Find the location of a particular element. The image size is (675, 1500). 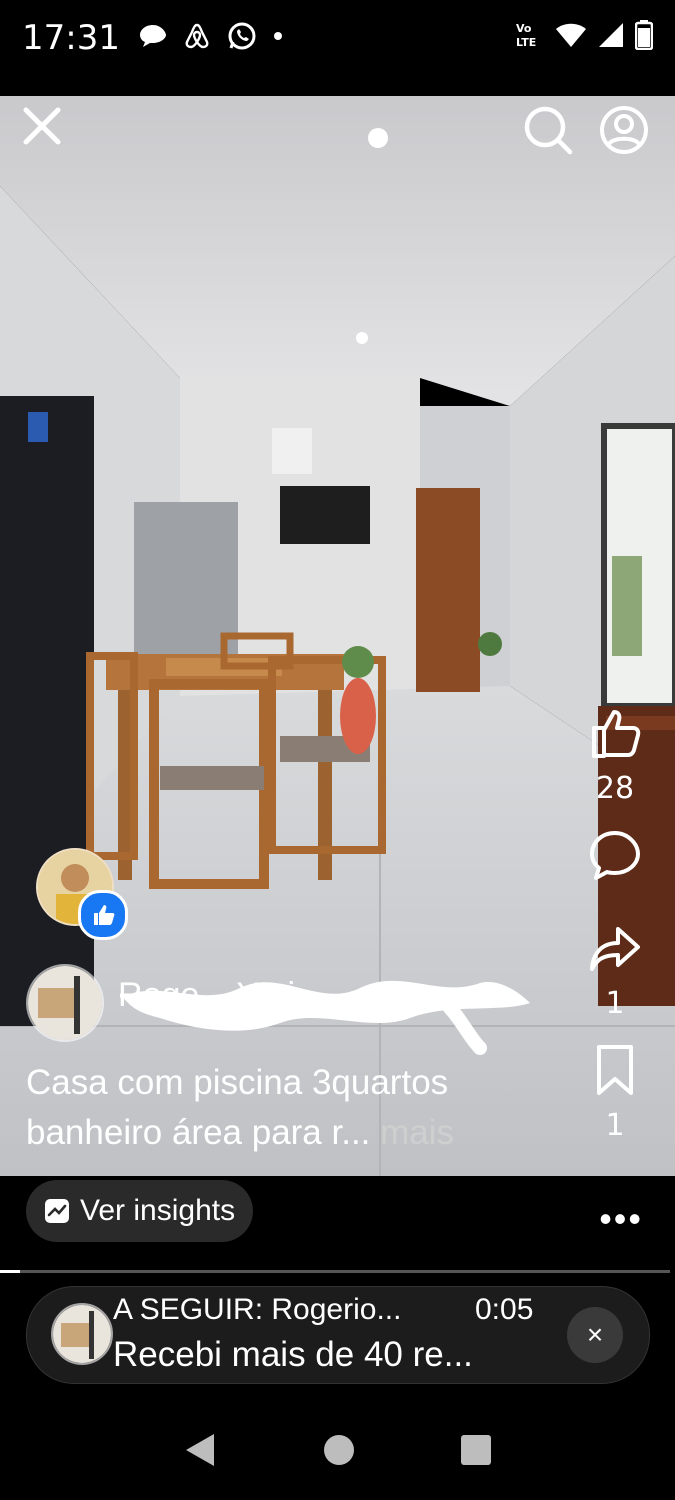

bookmark-icon is located at coordinates (615, 1070).